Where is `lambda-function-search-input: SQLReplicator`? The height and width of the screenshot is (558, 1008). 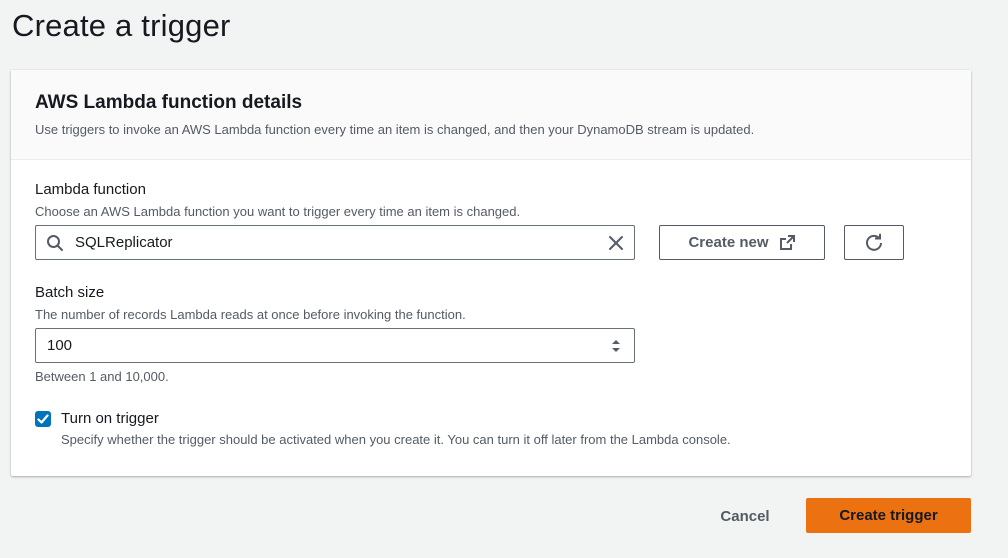 lambda-function-search-input: SQLReplicator is located at coordinates (335, 242).